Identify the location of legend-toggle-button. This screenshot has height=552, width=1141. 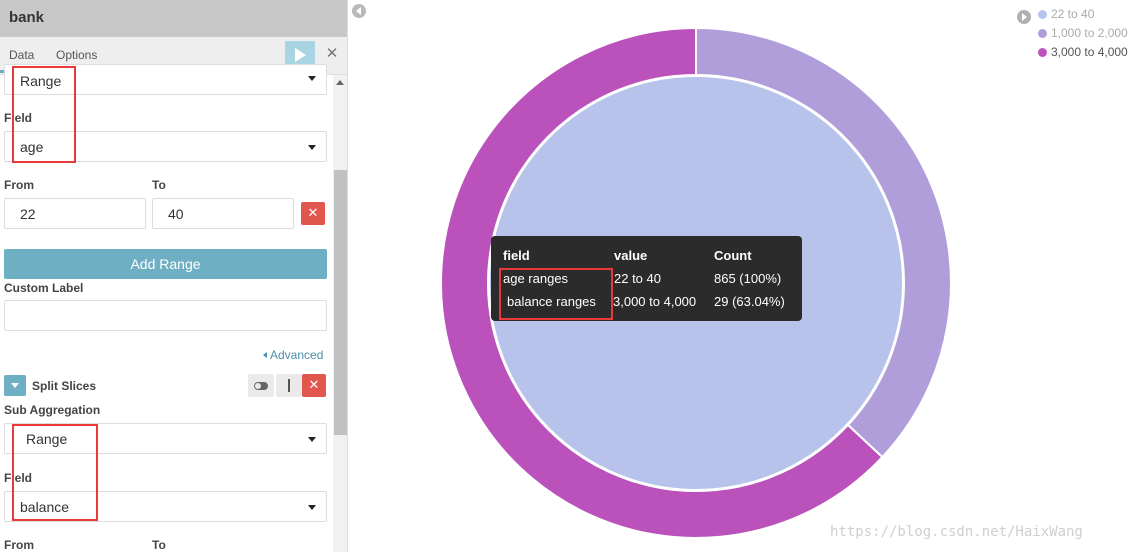
(1024, 17).